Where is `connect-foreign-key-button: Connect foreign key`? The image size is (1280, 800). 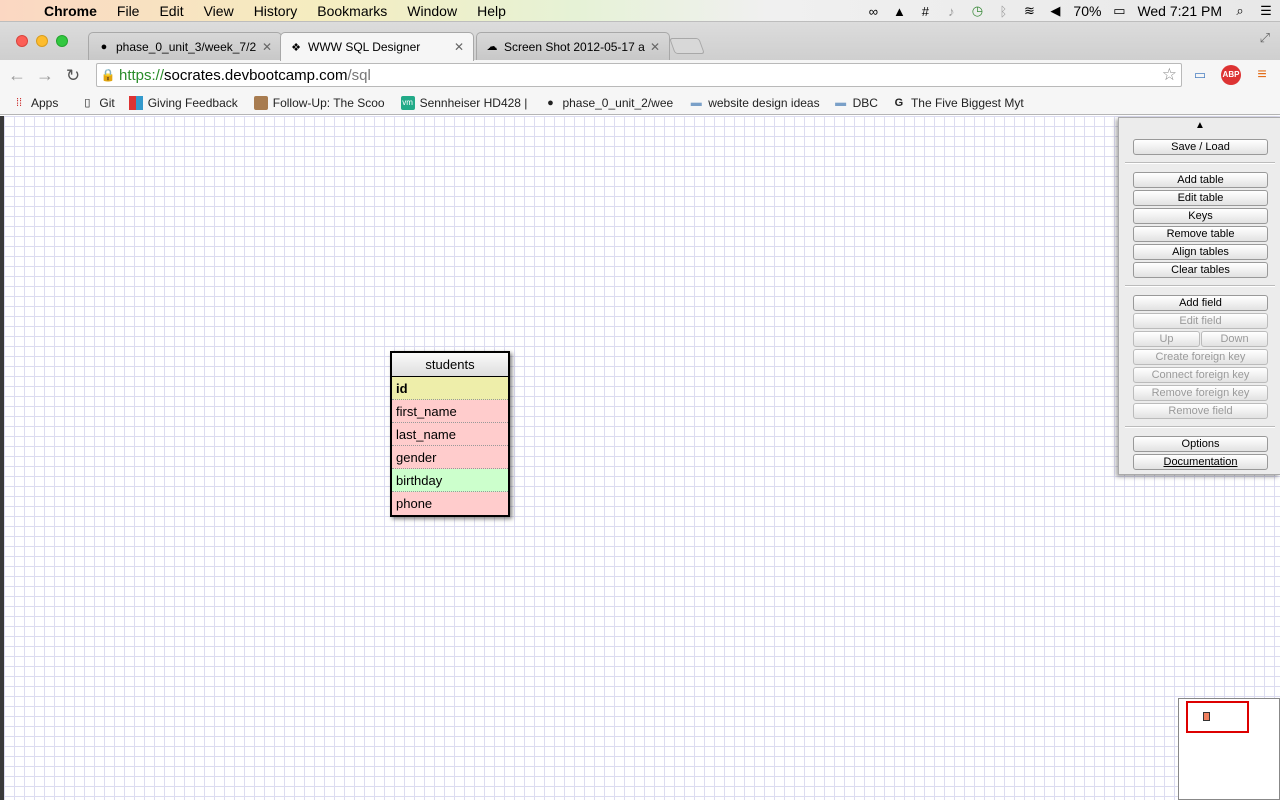 connect-foreign-key-button: Connect foreign key is located at coordinates (1200, 375).